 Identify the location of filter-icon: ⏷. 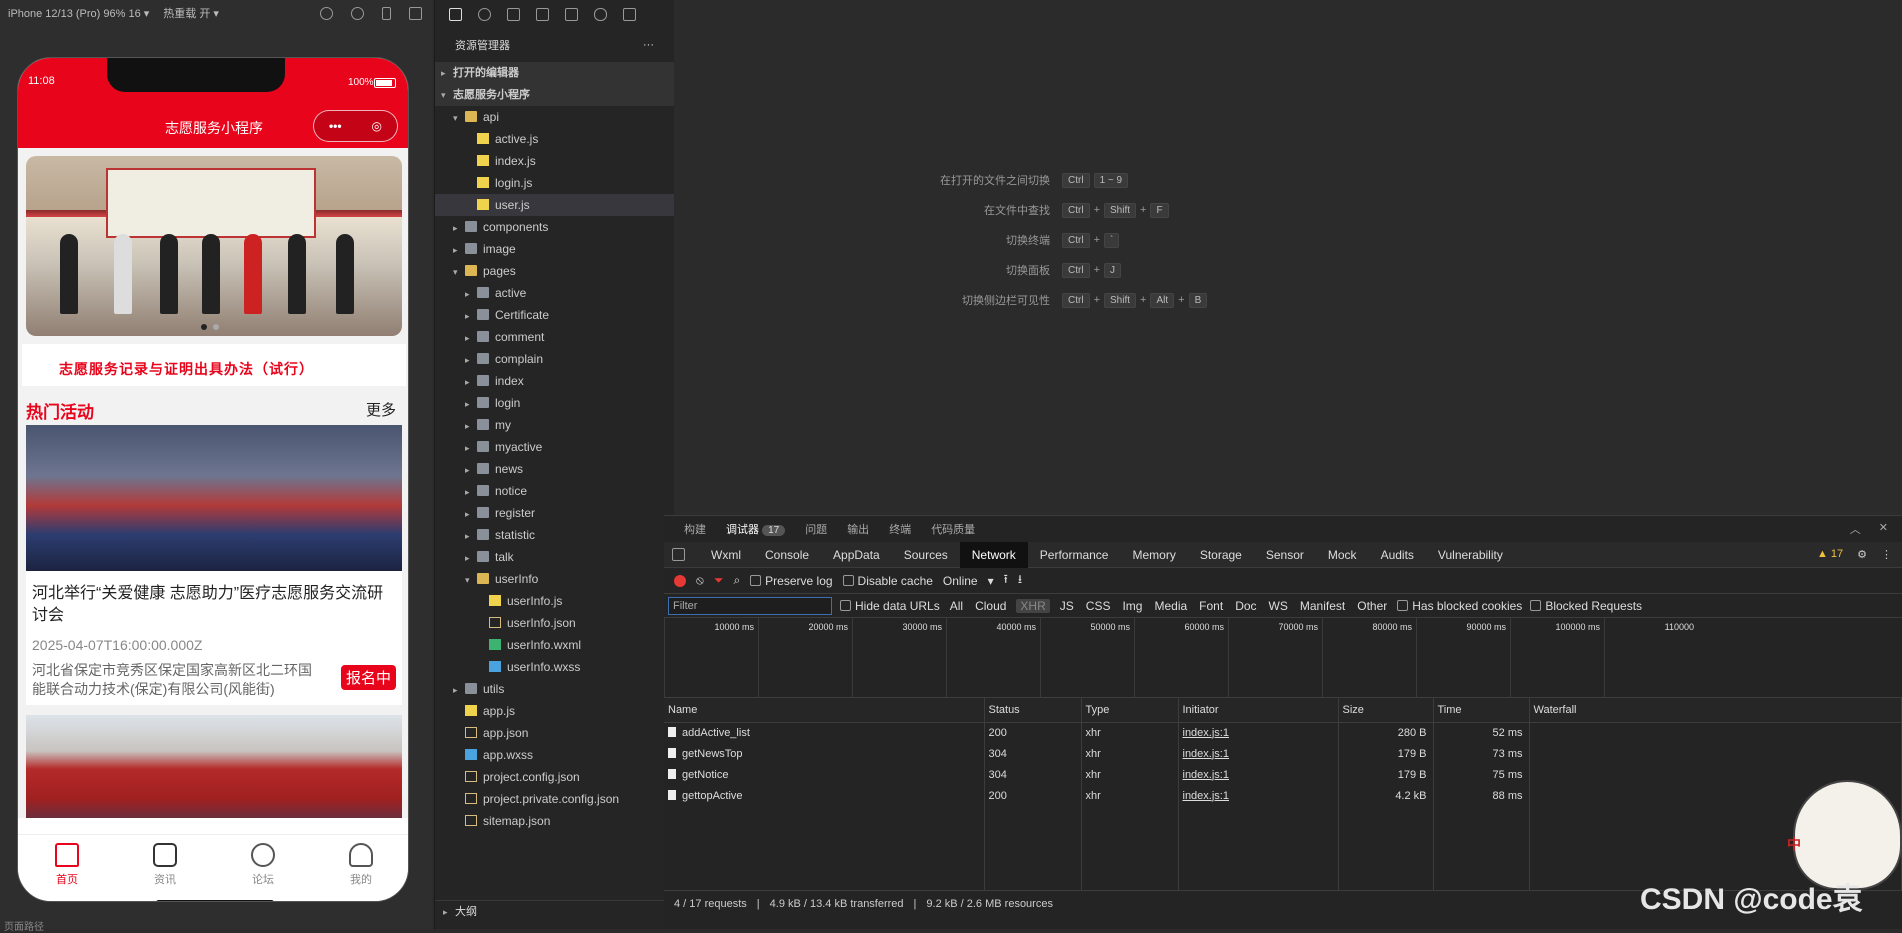
(719, 580).